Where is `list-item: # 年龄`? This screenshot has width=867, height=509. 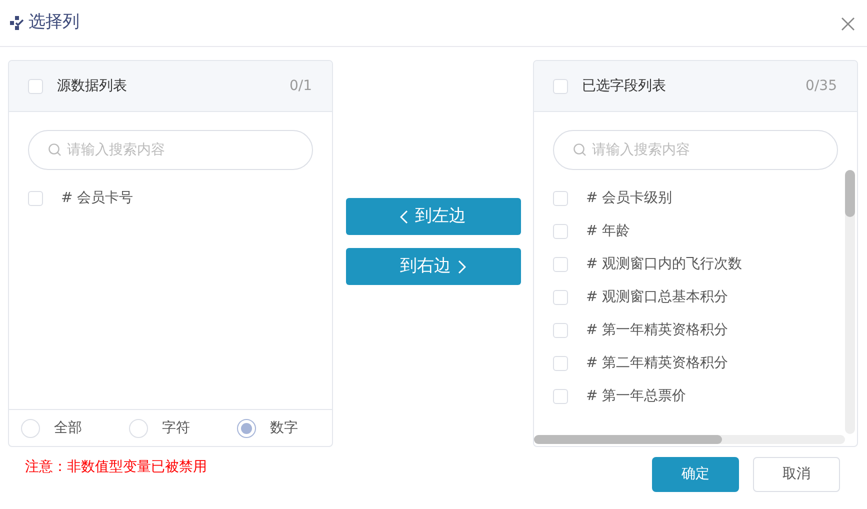 list-item: # 年龄 is located at coordinates (608, 231).